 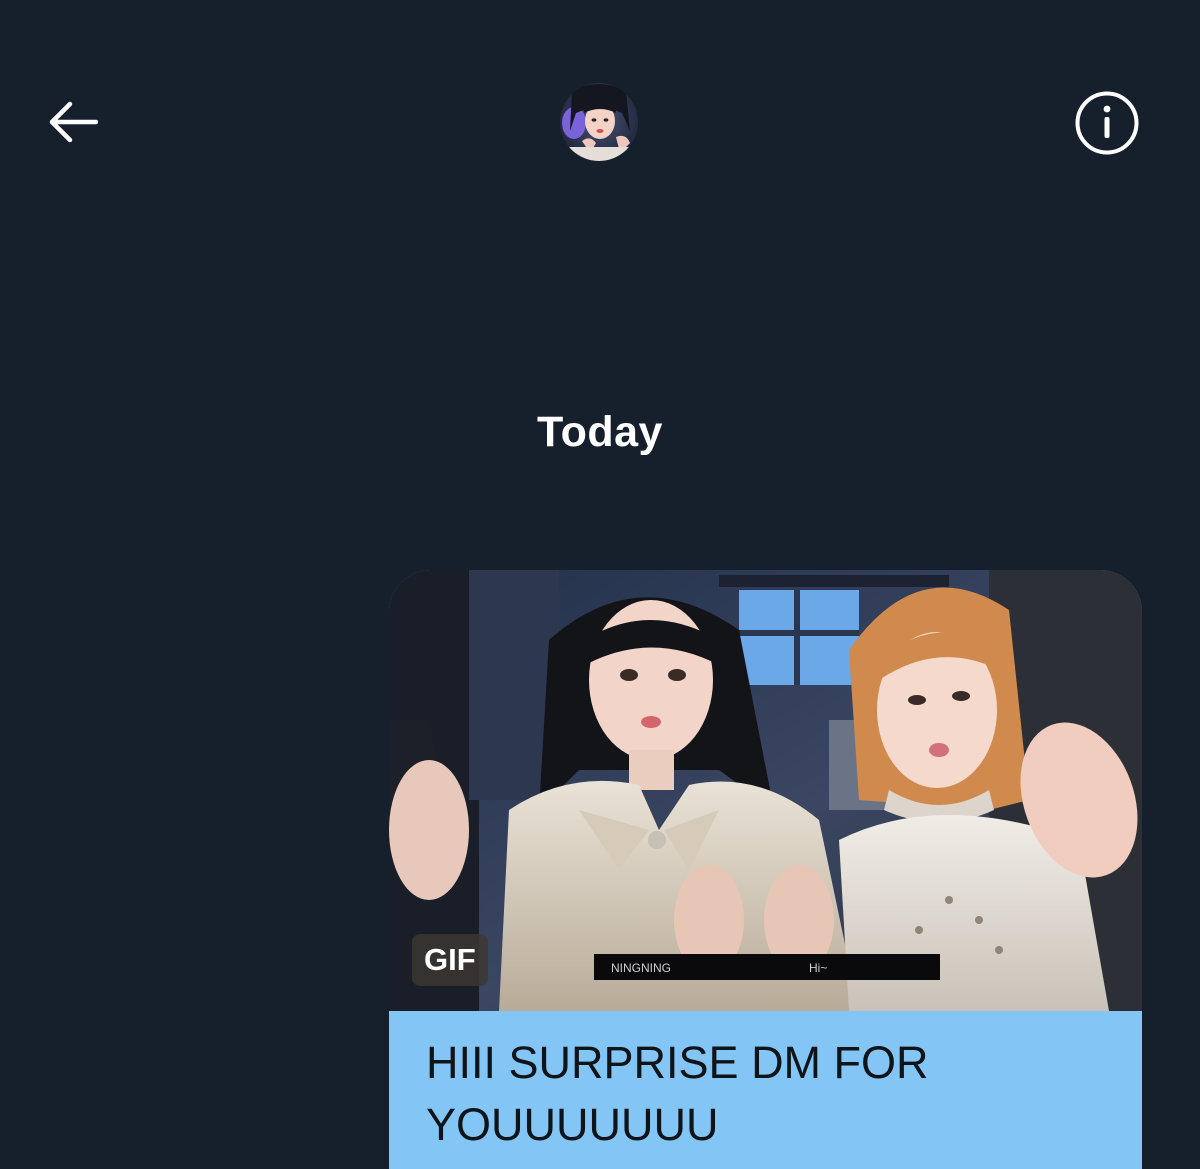 What do you see at coordinates (818, 968) in the screenshot?
I see `gif-caption-right: Hi~` at bounding box center [818, 968].